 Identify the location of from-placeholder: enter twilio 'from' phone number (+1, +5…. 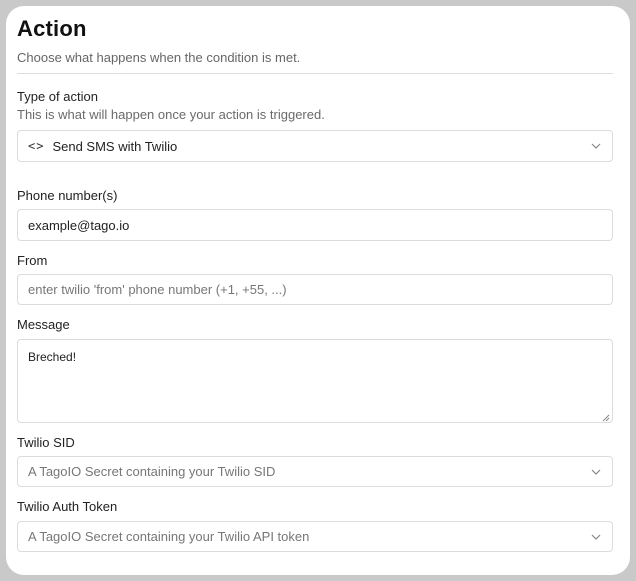
(157, 289).